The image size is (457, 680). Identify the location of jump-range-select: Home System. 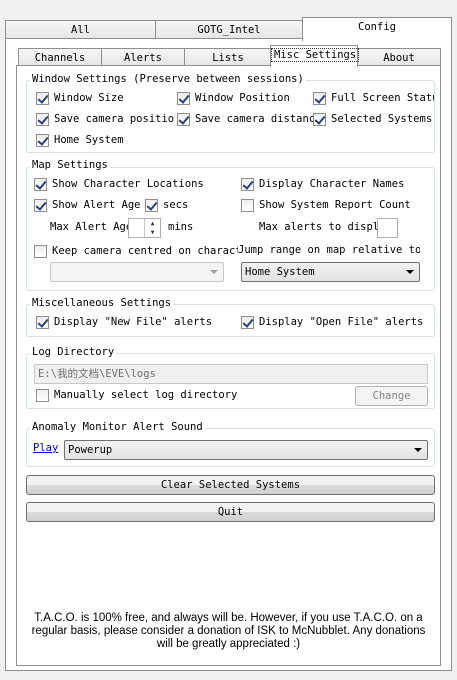
(330, 272).